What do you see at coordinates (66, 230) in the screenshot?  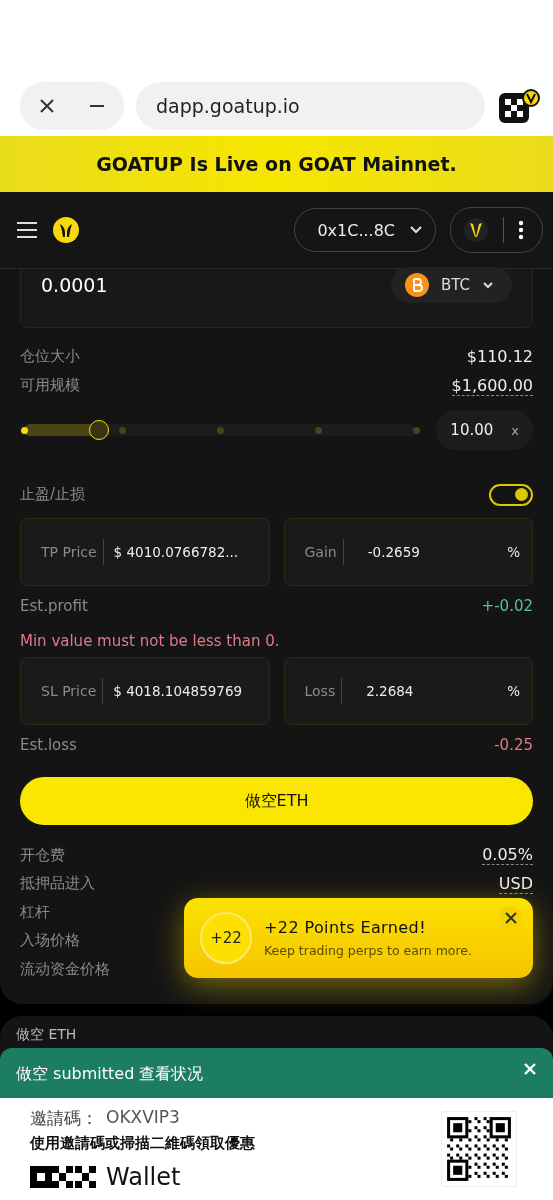 I see `logo-icon` at bounding box center [66, 230].